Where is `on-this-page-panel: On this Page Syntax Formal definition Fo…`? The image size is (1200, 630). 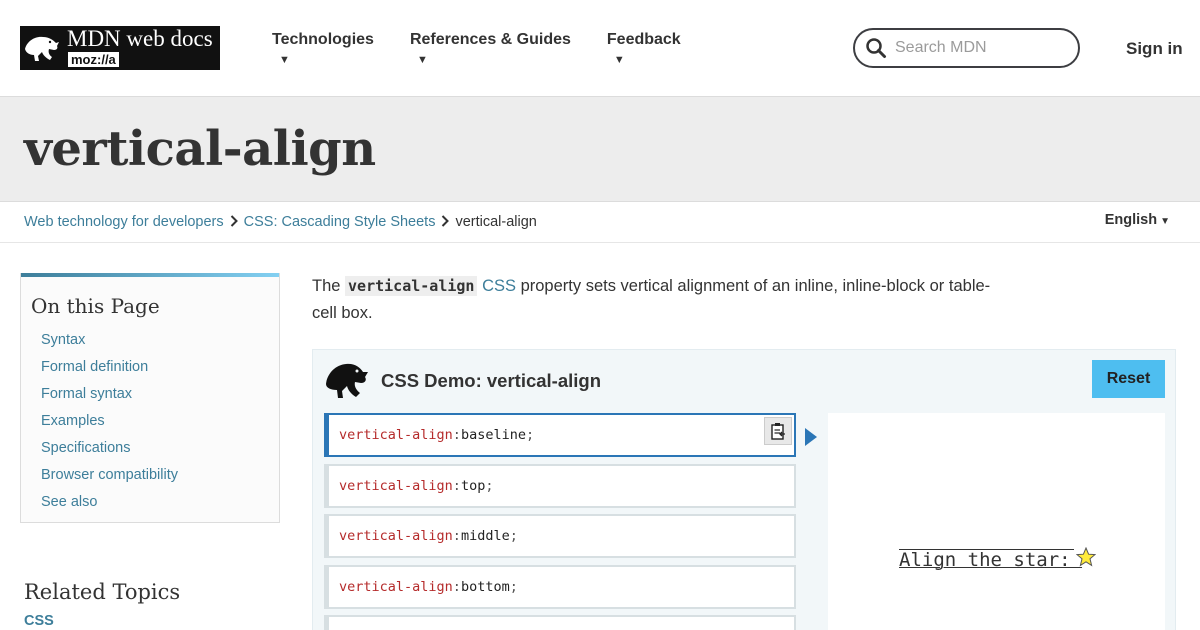 on-this-page-panel: On this Page Syntax Formal definition Fo… is located at coordinates (150, 398).